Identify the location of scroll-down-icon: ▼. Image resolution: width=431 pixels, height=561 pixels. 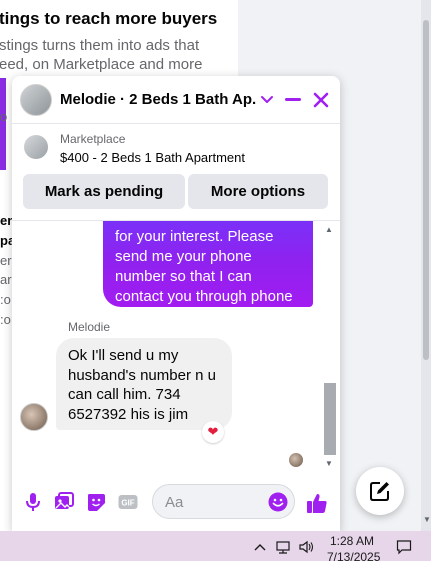
(329, 463).